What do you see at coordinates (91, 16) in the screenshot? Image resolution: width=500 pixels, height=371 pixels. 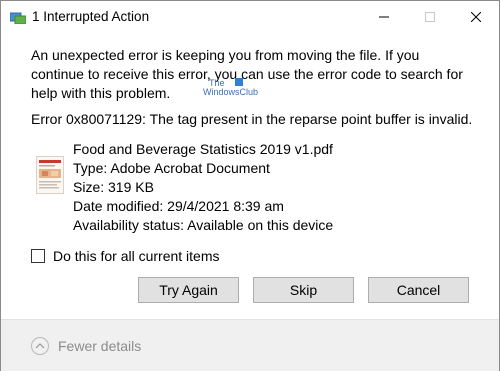 I see `window-title: 1 Interrupted Action` at bounding box center [91, 16].